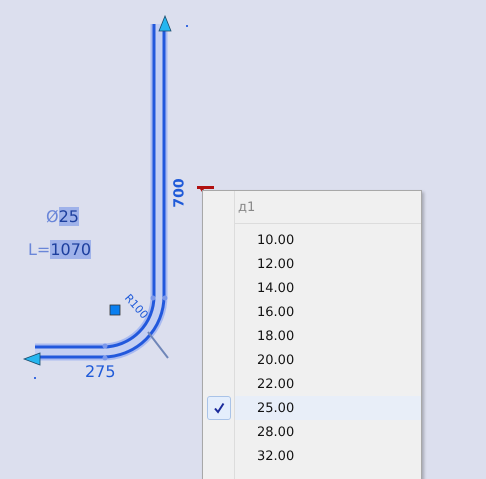  What do you see at coordinates (328, 384) in the screenshot?
I see `menu-item: 22.00` at bounding box center [328, 384].